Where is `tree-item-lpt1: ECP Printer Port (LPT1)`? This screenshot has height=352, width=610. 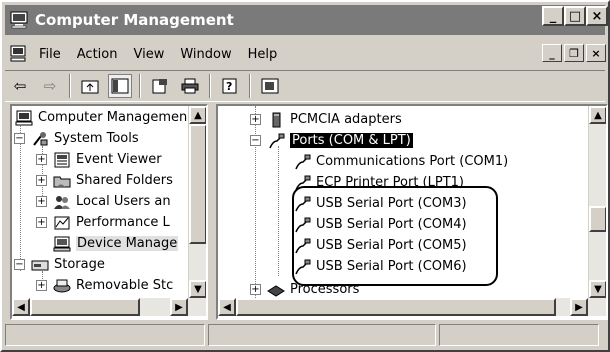
tree-item-lpt1: ECP Printer Port (LPT1) is located at coordinates (378, 182).